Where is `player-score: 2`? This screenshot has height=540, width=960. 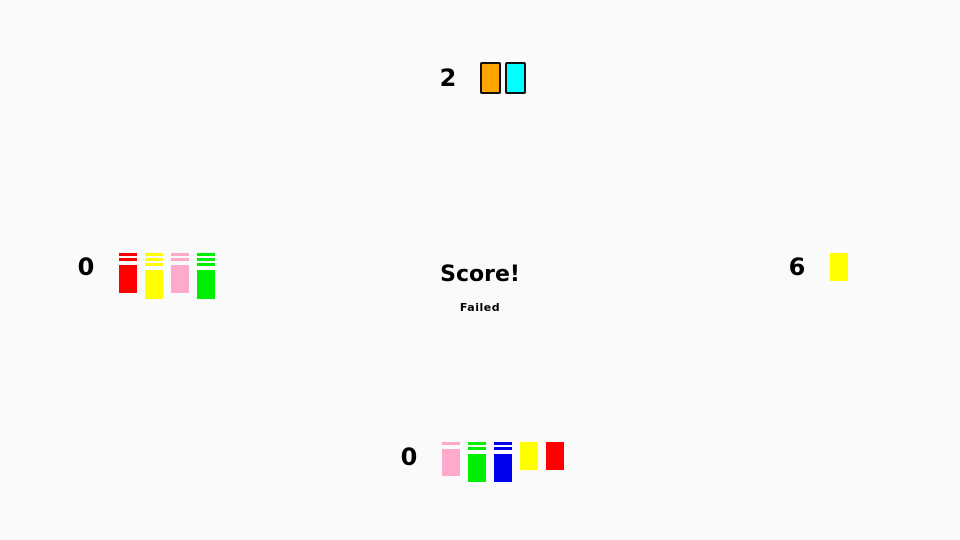
player-score: 2 is located at coordinates (448, 78).